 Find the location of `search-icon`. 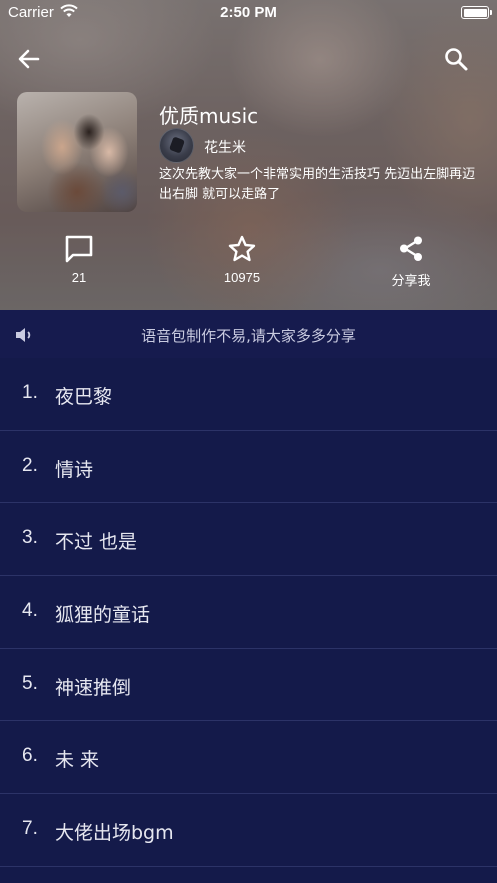

search-icon is located at coordinates (456, 59).